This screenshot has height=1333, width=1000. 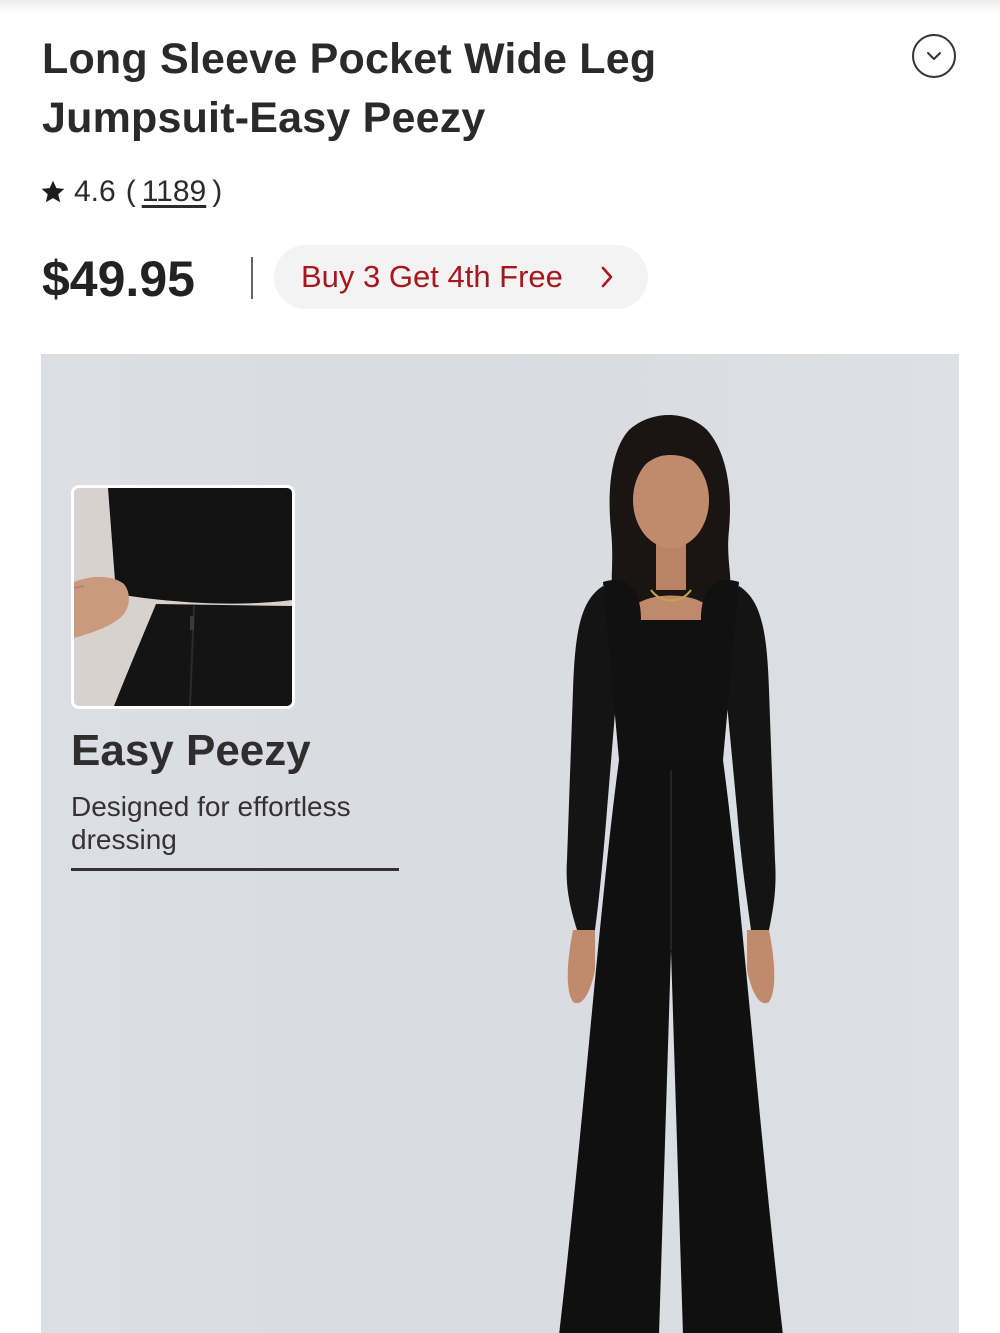 What do you see at coordinates (217, 191) in the screenshot?
I see `rating-paren-close: )` at bounding box center [217, 191].